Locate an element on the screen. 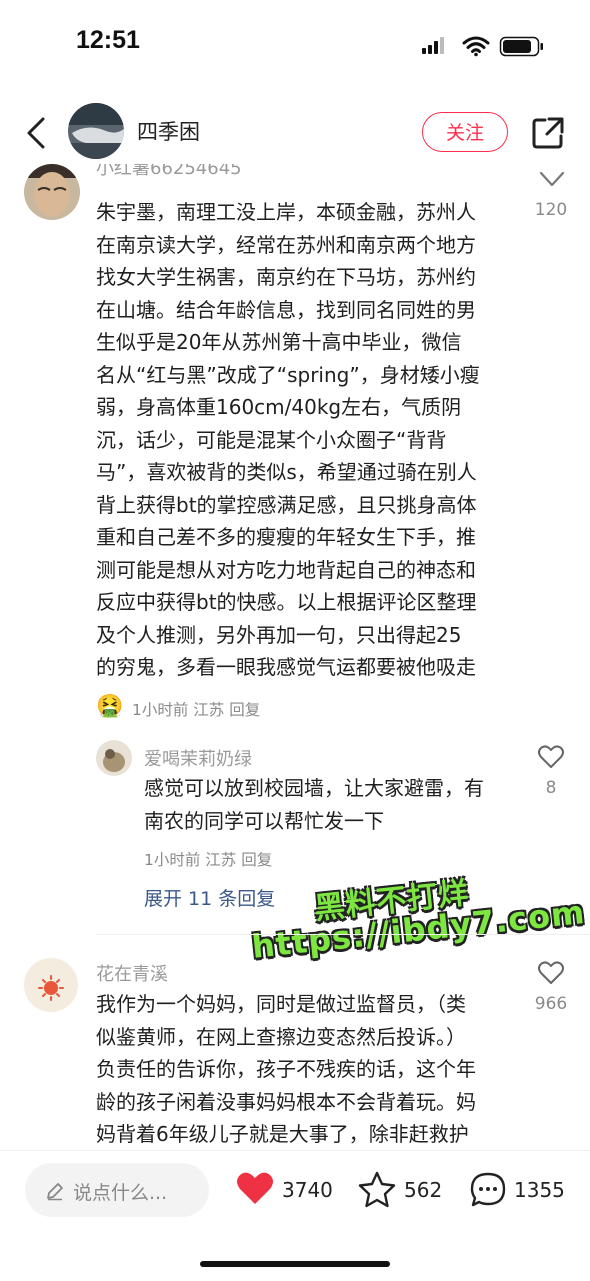 The image size is (590, 1281). comment-line: 测可能是想从对方吃力地背起自己的神态和 is located at coordinates (286, 569).